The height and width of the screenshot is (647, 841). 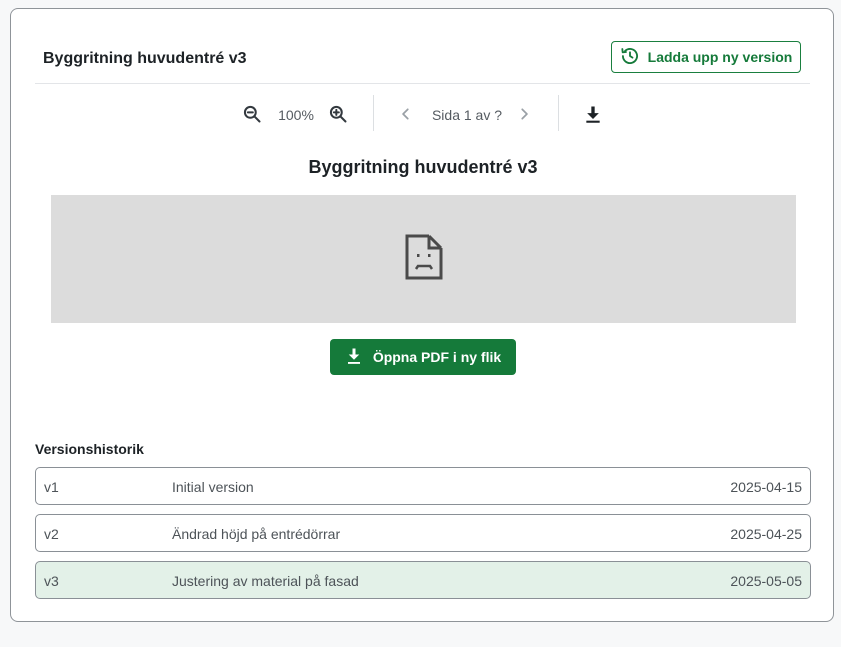 I want to click on previous-page-icon, so click(x=406, y=114).